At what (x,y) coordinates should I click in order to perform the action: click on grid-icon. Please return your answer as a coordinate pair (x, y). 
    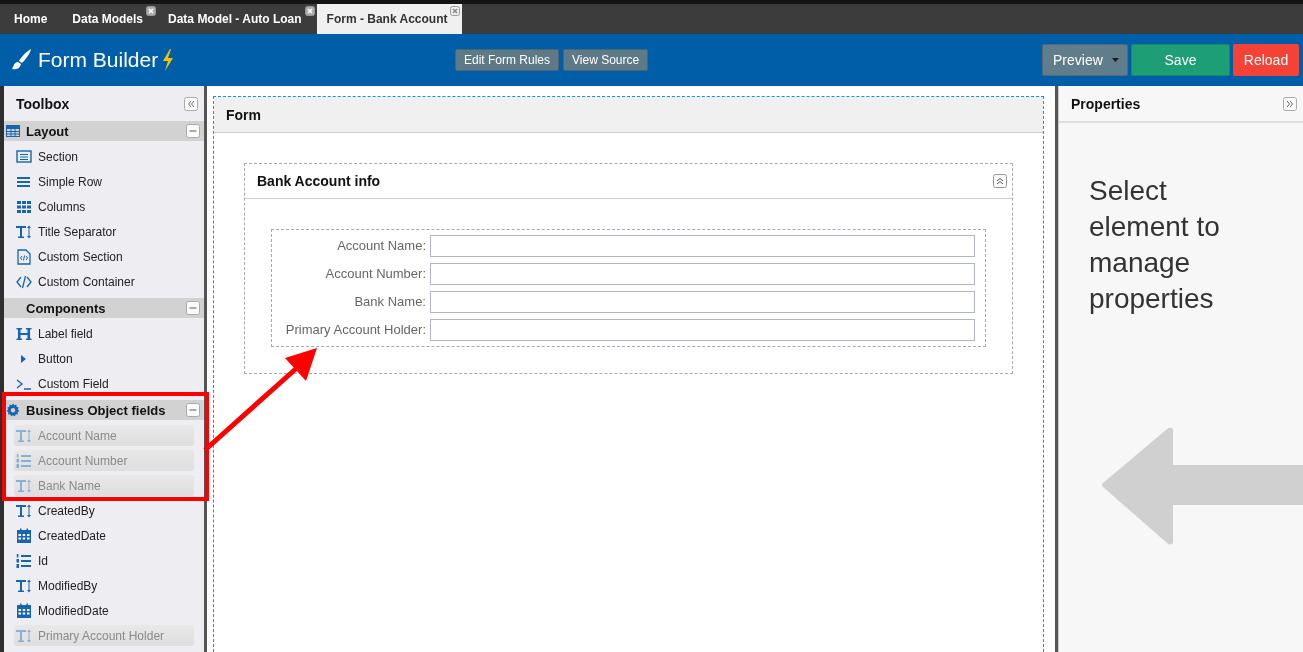
    Looking at the image, I should click on (24, 206).